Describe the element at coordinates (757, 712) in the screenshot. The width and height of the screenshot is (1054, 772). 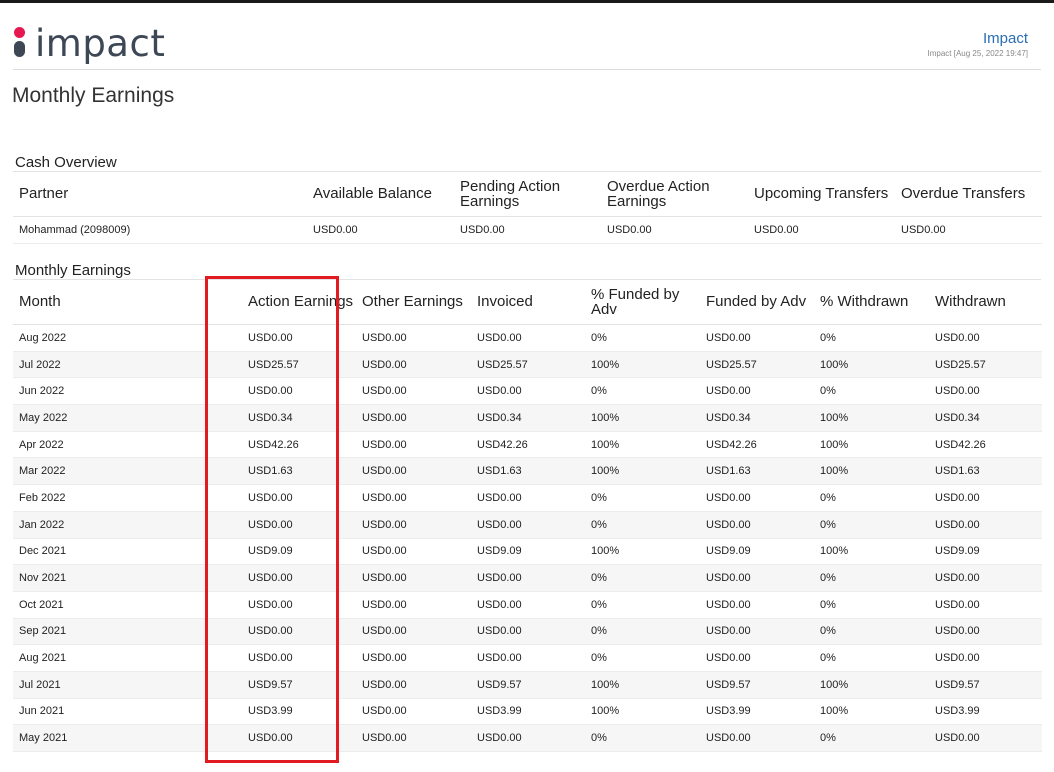
I see `monthly-cell-funded-by-adv: USD3.99` at that location.